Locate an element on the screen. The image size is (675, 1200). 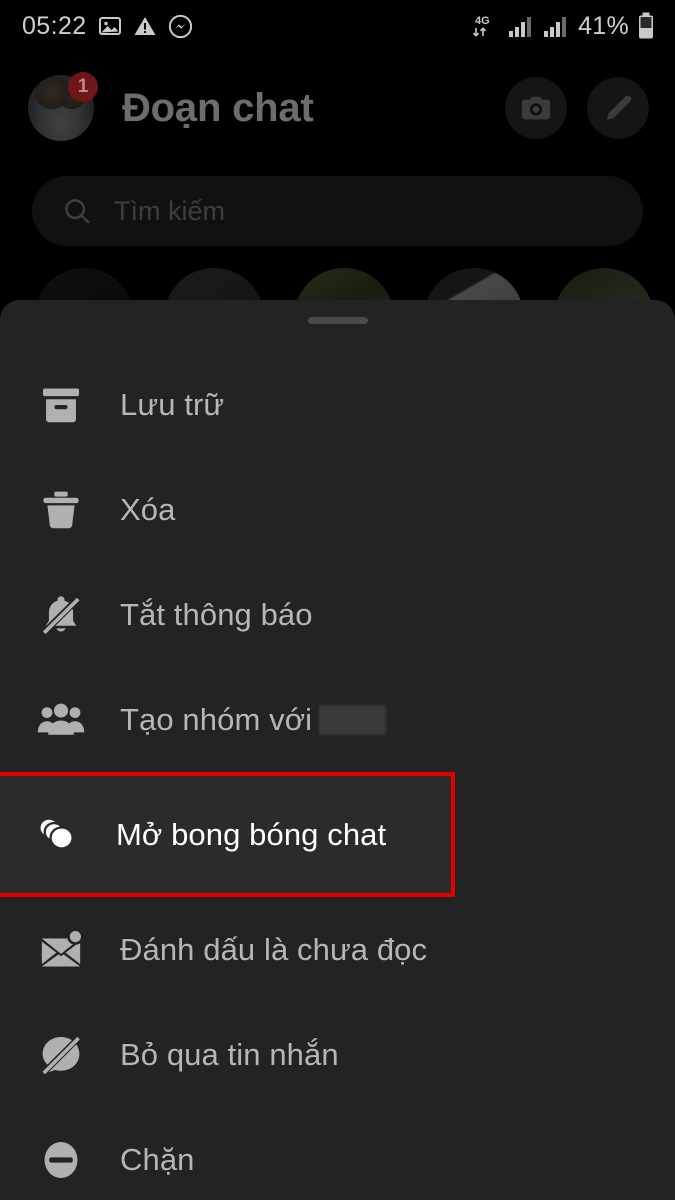
menu-item-label: Tắt thông báo is located at coordinates (216, 614).